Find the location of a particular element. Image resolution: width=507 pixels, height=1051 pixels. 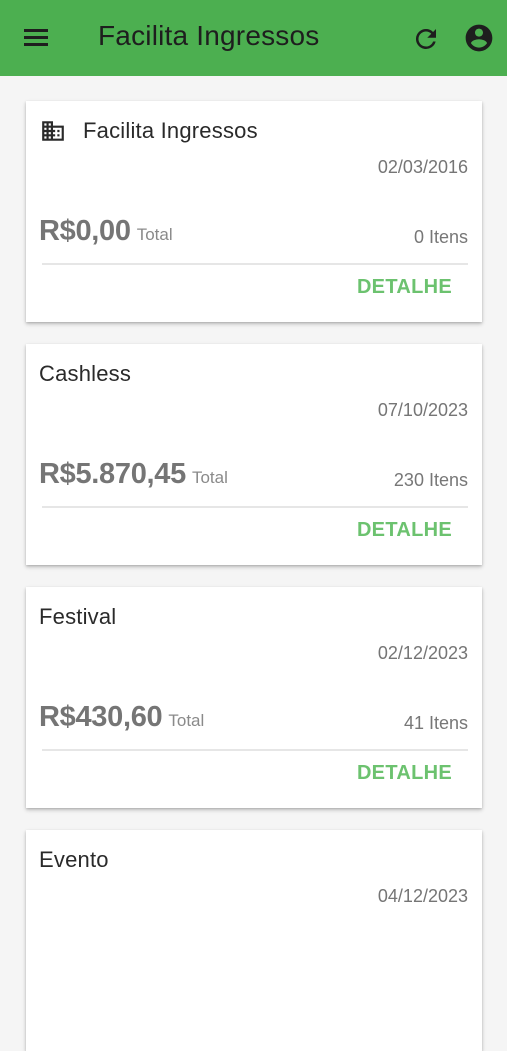

event-name-row: Facilita Ingressos is located at coordinates (148, 131).